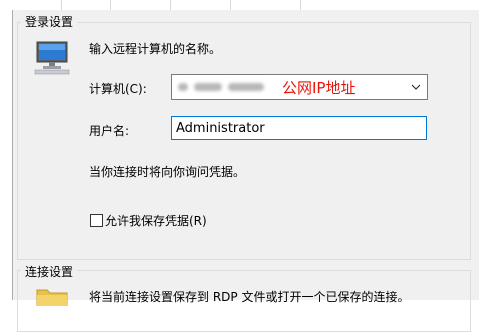  Describe the element at coordinates (52, 58) in the screenshot. I see `computer-icon` at that location.